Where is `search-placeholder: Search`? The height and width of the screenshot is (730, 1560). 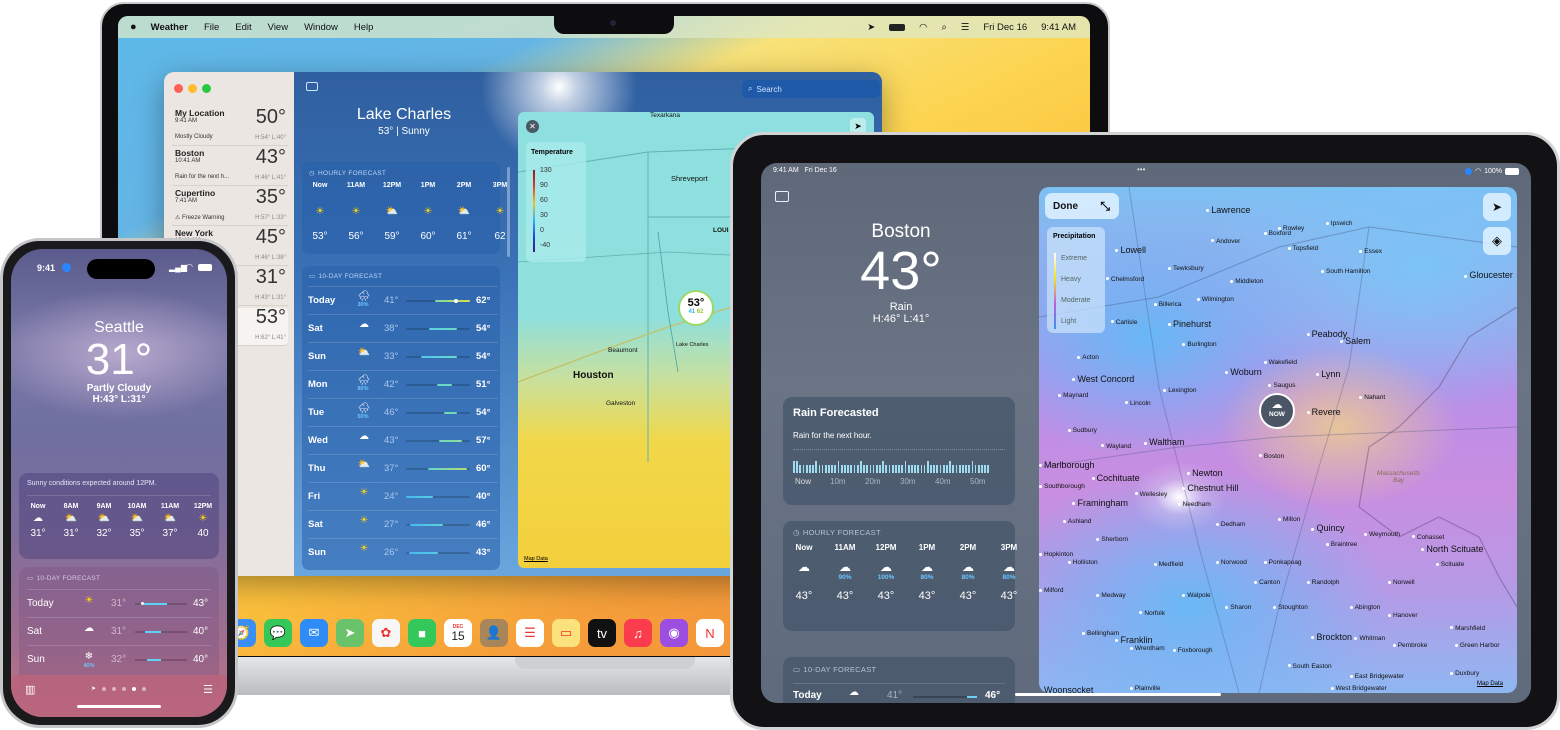 search-placeholder: Search is located at coordinates (769, 89).